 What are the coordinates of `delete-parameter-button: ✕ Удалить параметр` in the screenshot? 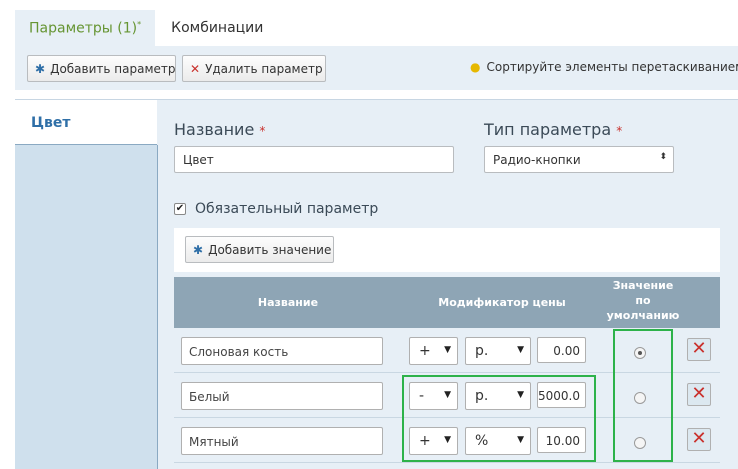 It's located at (254, 68).